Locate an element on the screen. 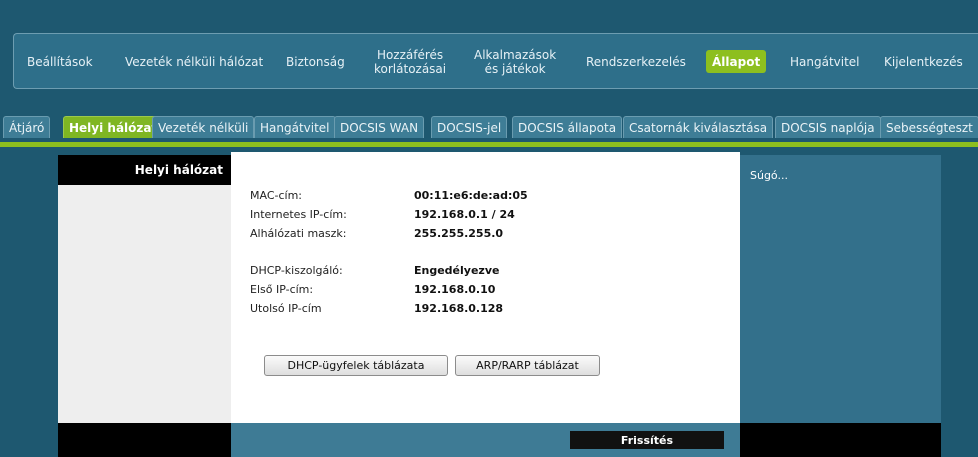  nav-item-security: Biztonság is located at coordinates (315, 62).